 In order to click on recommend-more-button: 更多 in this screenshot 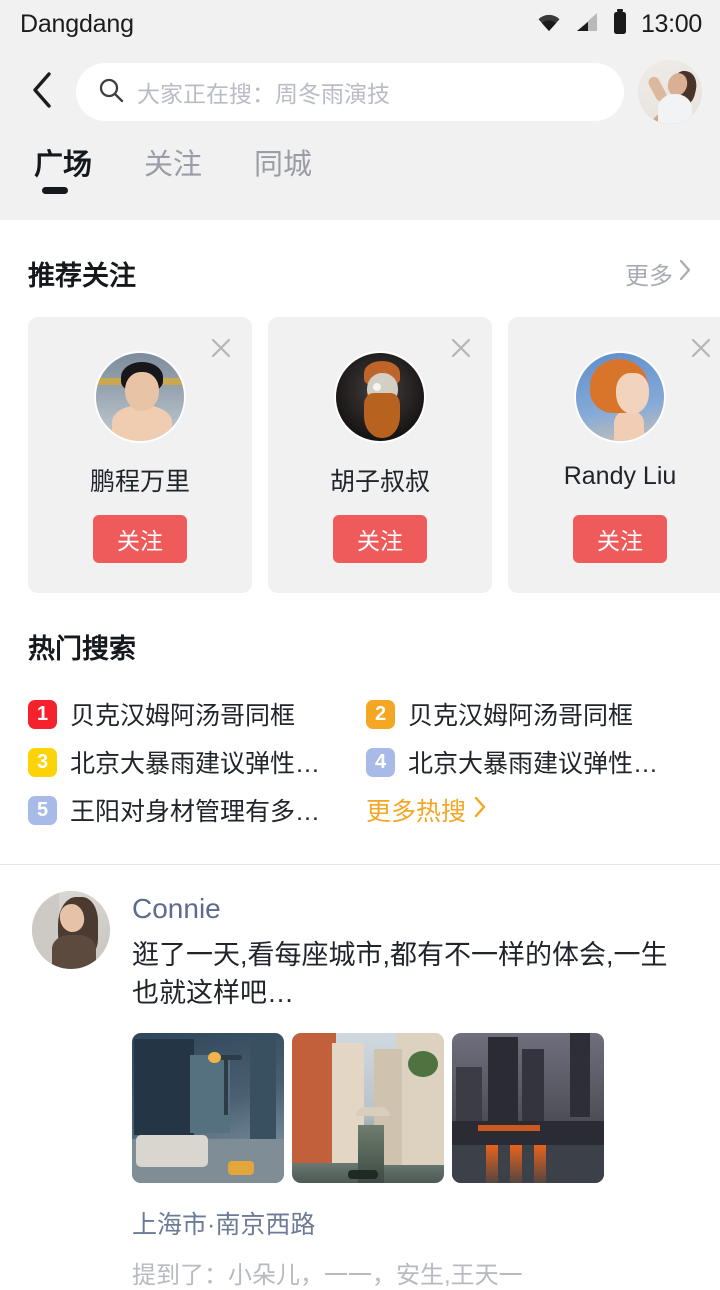, I will do `click(658, 273)`.